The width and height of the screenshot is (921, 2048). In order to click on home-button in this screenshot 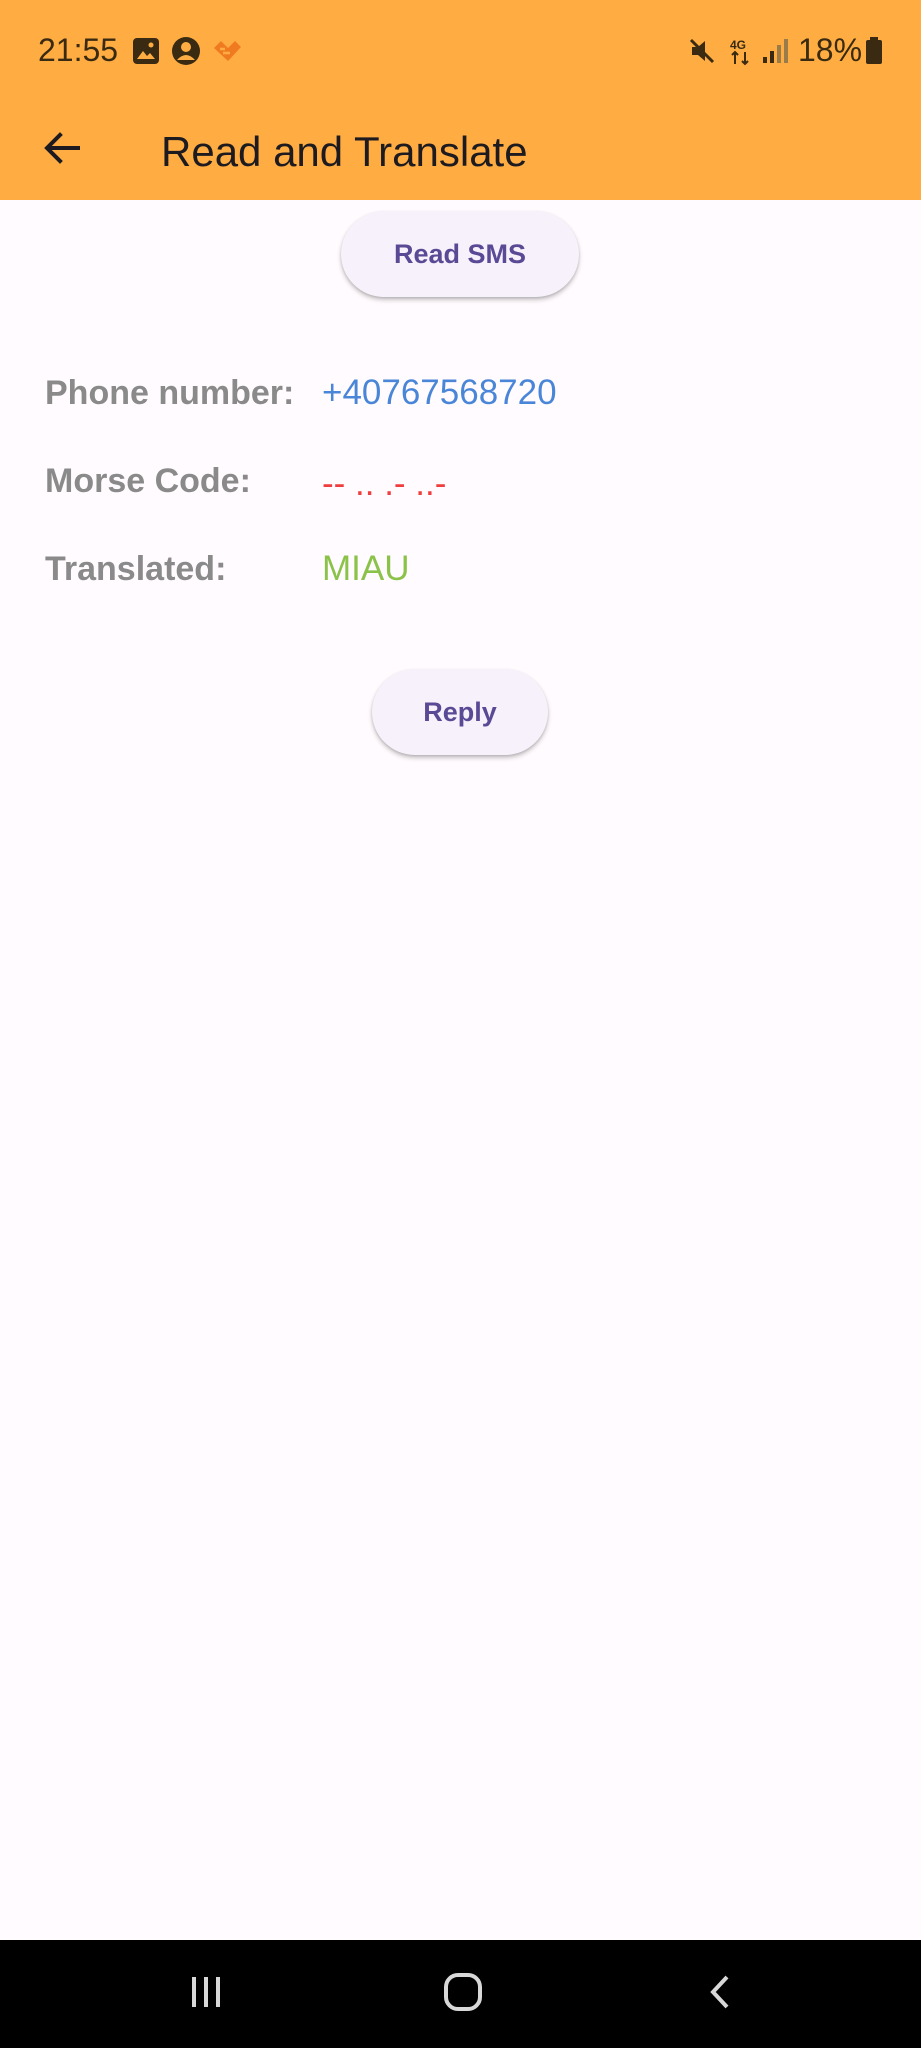, I will do `click(463, 1994)`.